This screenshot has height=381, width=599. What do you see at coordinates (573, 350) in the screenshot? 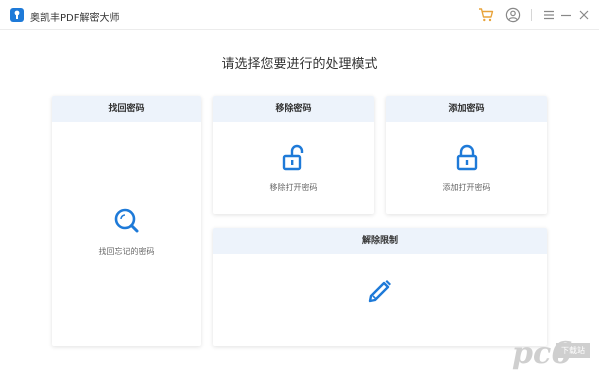
I see `watermark-badge: 下载站` at bounding box center [573, 350].